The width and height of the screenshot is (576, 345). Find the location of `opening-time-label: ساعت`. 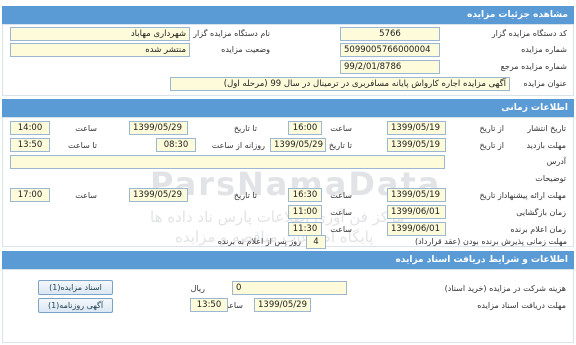

opening-time-label: ساعت is located at coordinates (341, 212).